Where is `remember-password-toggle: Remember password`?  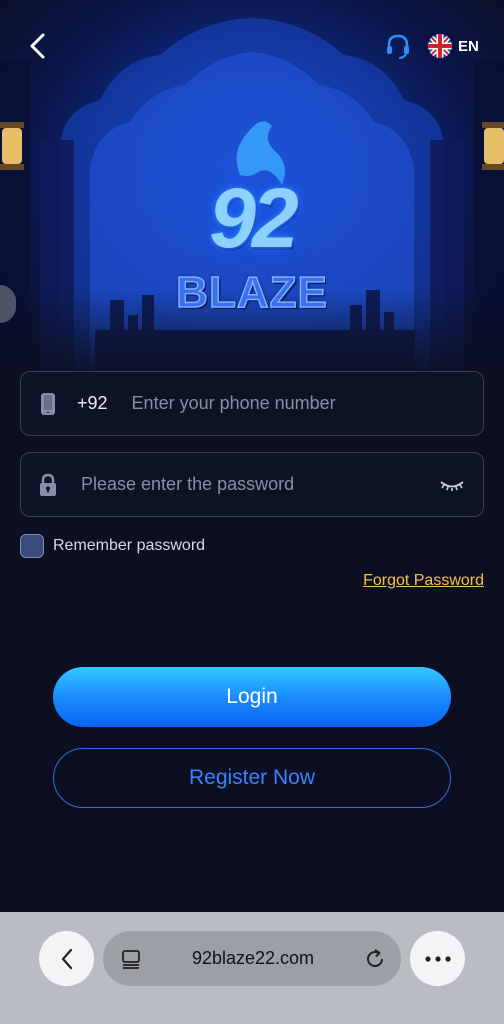
remember-password-toggle: Remember password is located at coordinates (112, 546).